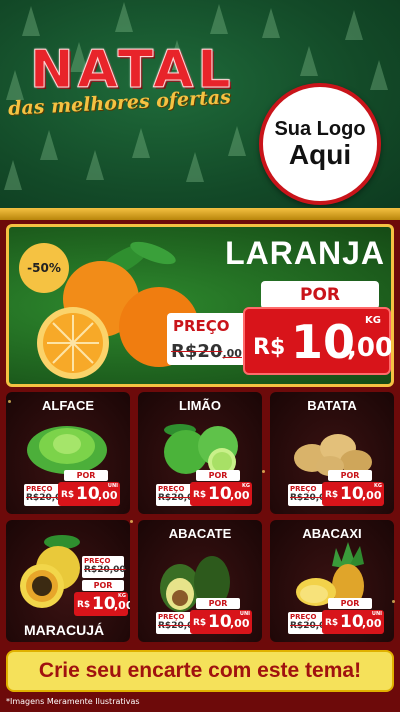  What do you see at coordinates (332, 405) in the screenshot?
I see `product-name: BATATA` at bounding box center [332, 405].